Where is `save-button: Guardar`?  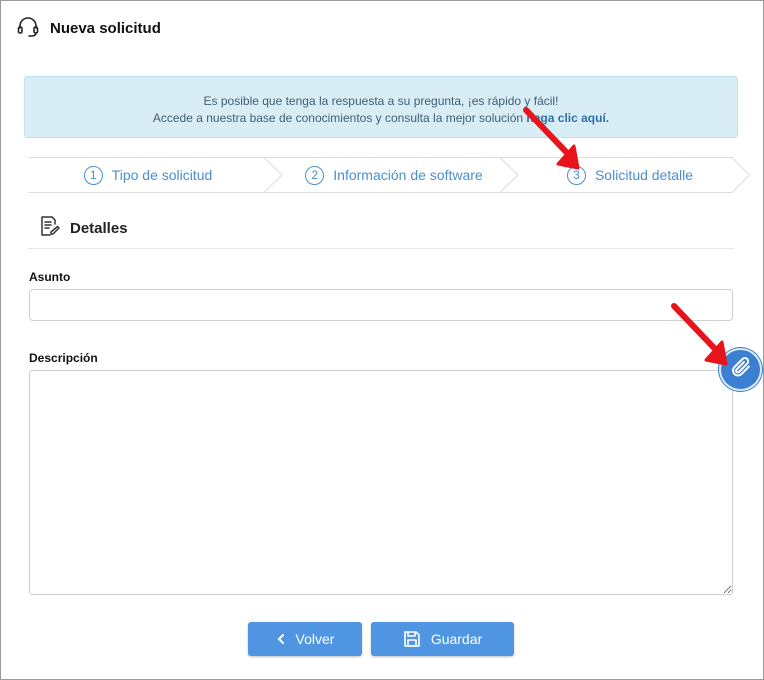 save-button: Guardar is located at coordinates (442, 639).